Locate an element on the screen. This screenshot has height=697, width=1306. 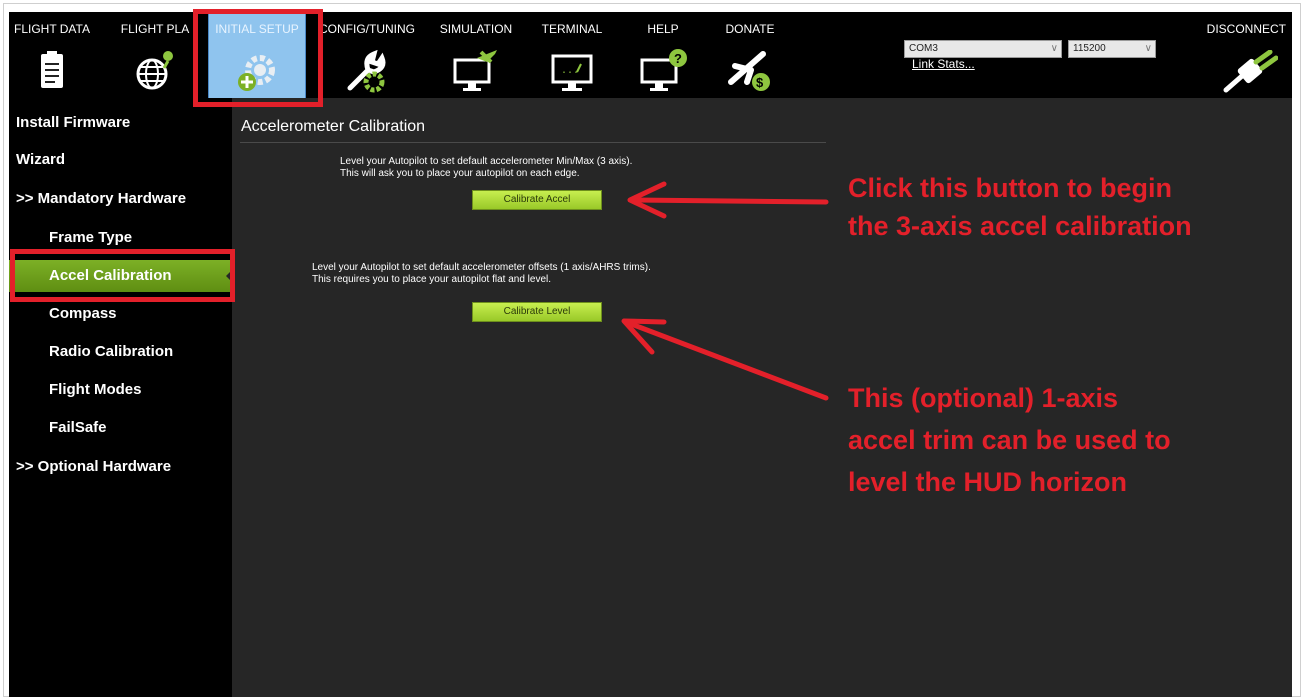
annotation-level-line-2: accel trim can be used to is located at coordinates (1009, 440).